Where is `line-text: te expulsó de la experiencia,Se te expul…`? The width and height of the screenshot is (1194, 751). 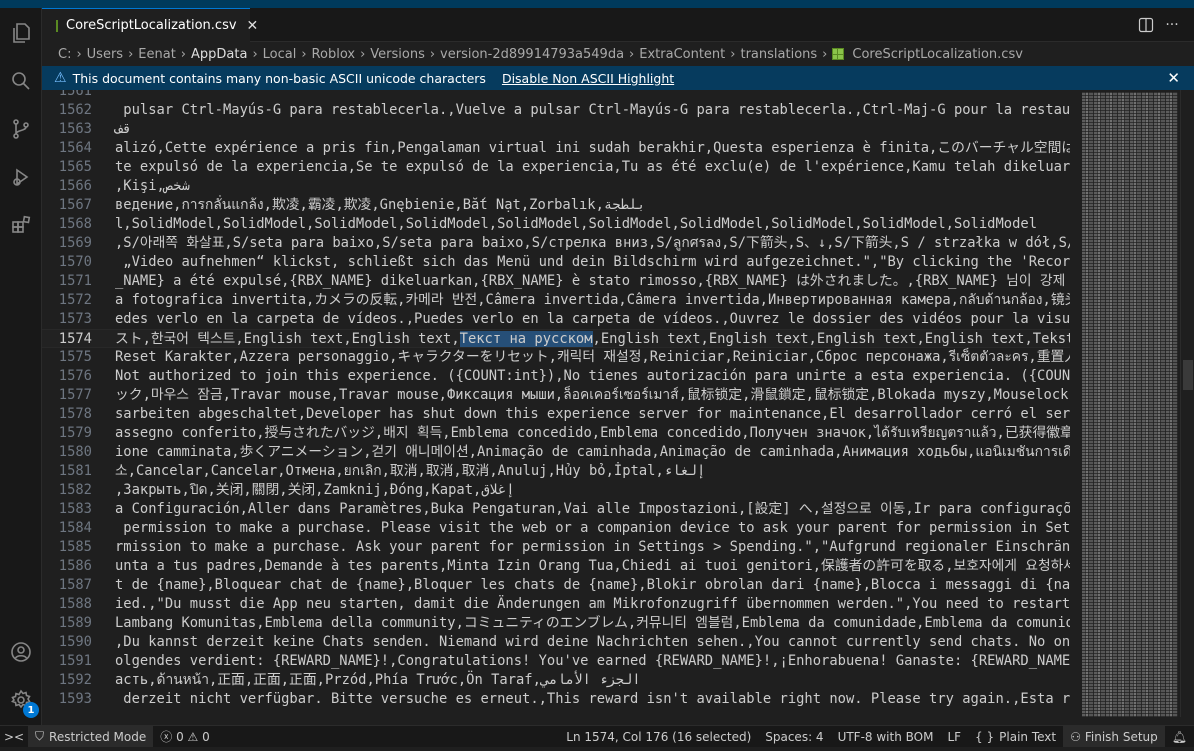 line-text: te expulsó de la experiencia,Se te expul… is located at coordinates (592, 167).